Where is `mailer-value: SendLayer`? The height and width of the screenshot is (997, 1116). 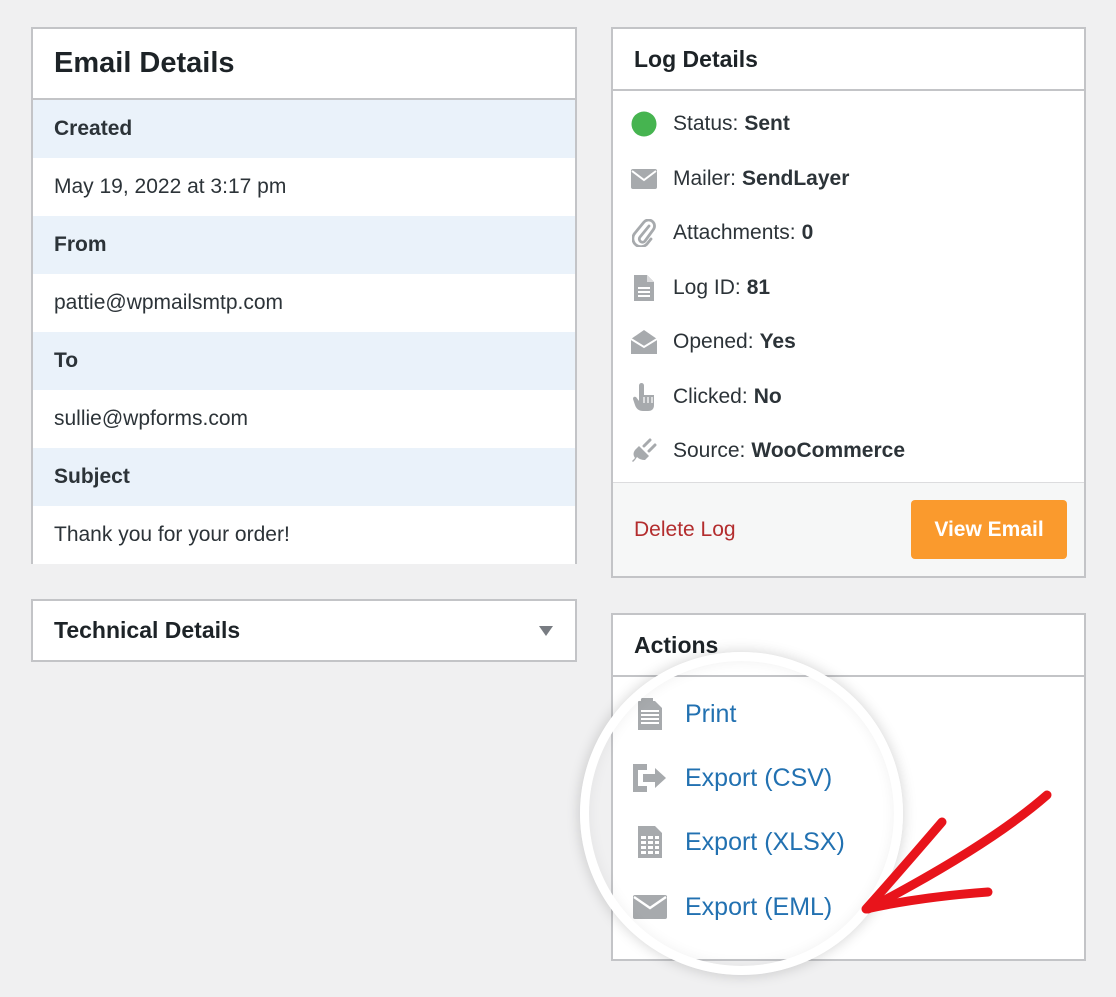 mailer-value: SendLayer is located at coordinates (796, 178).